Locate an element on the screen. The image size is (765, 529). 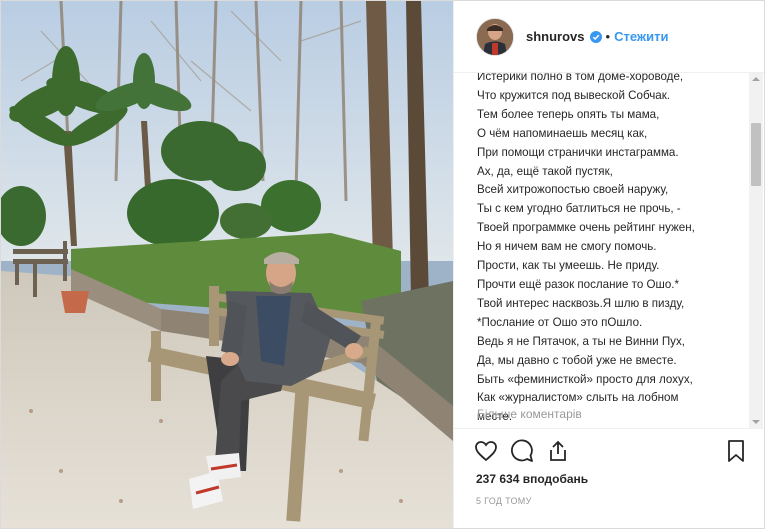
caption-line: *Послание от Ошо это пОшло. is located at coordinates (560, 322).